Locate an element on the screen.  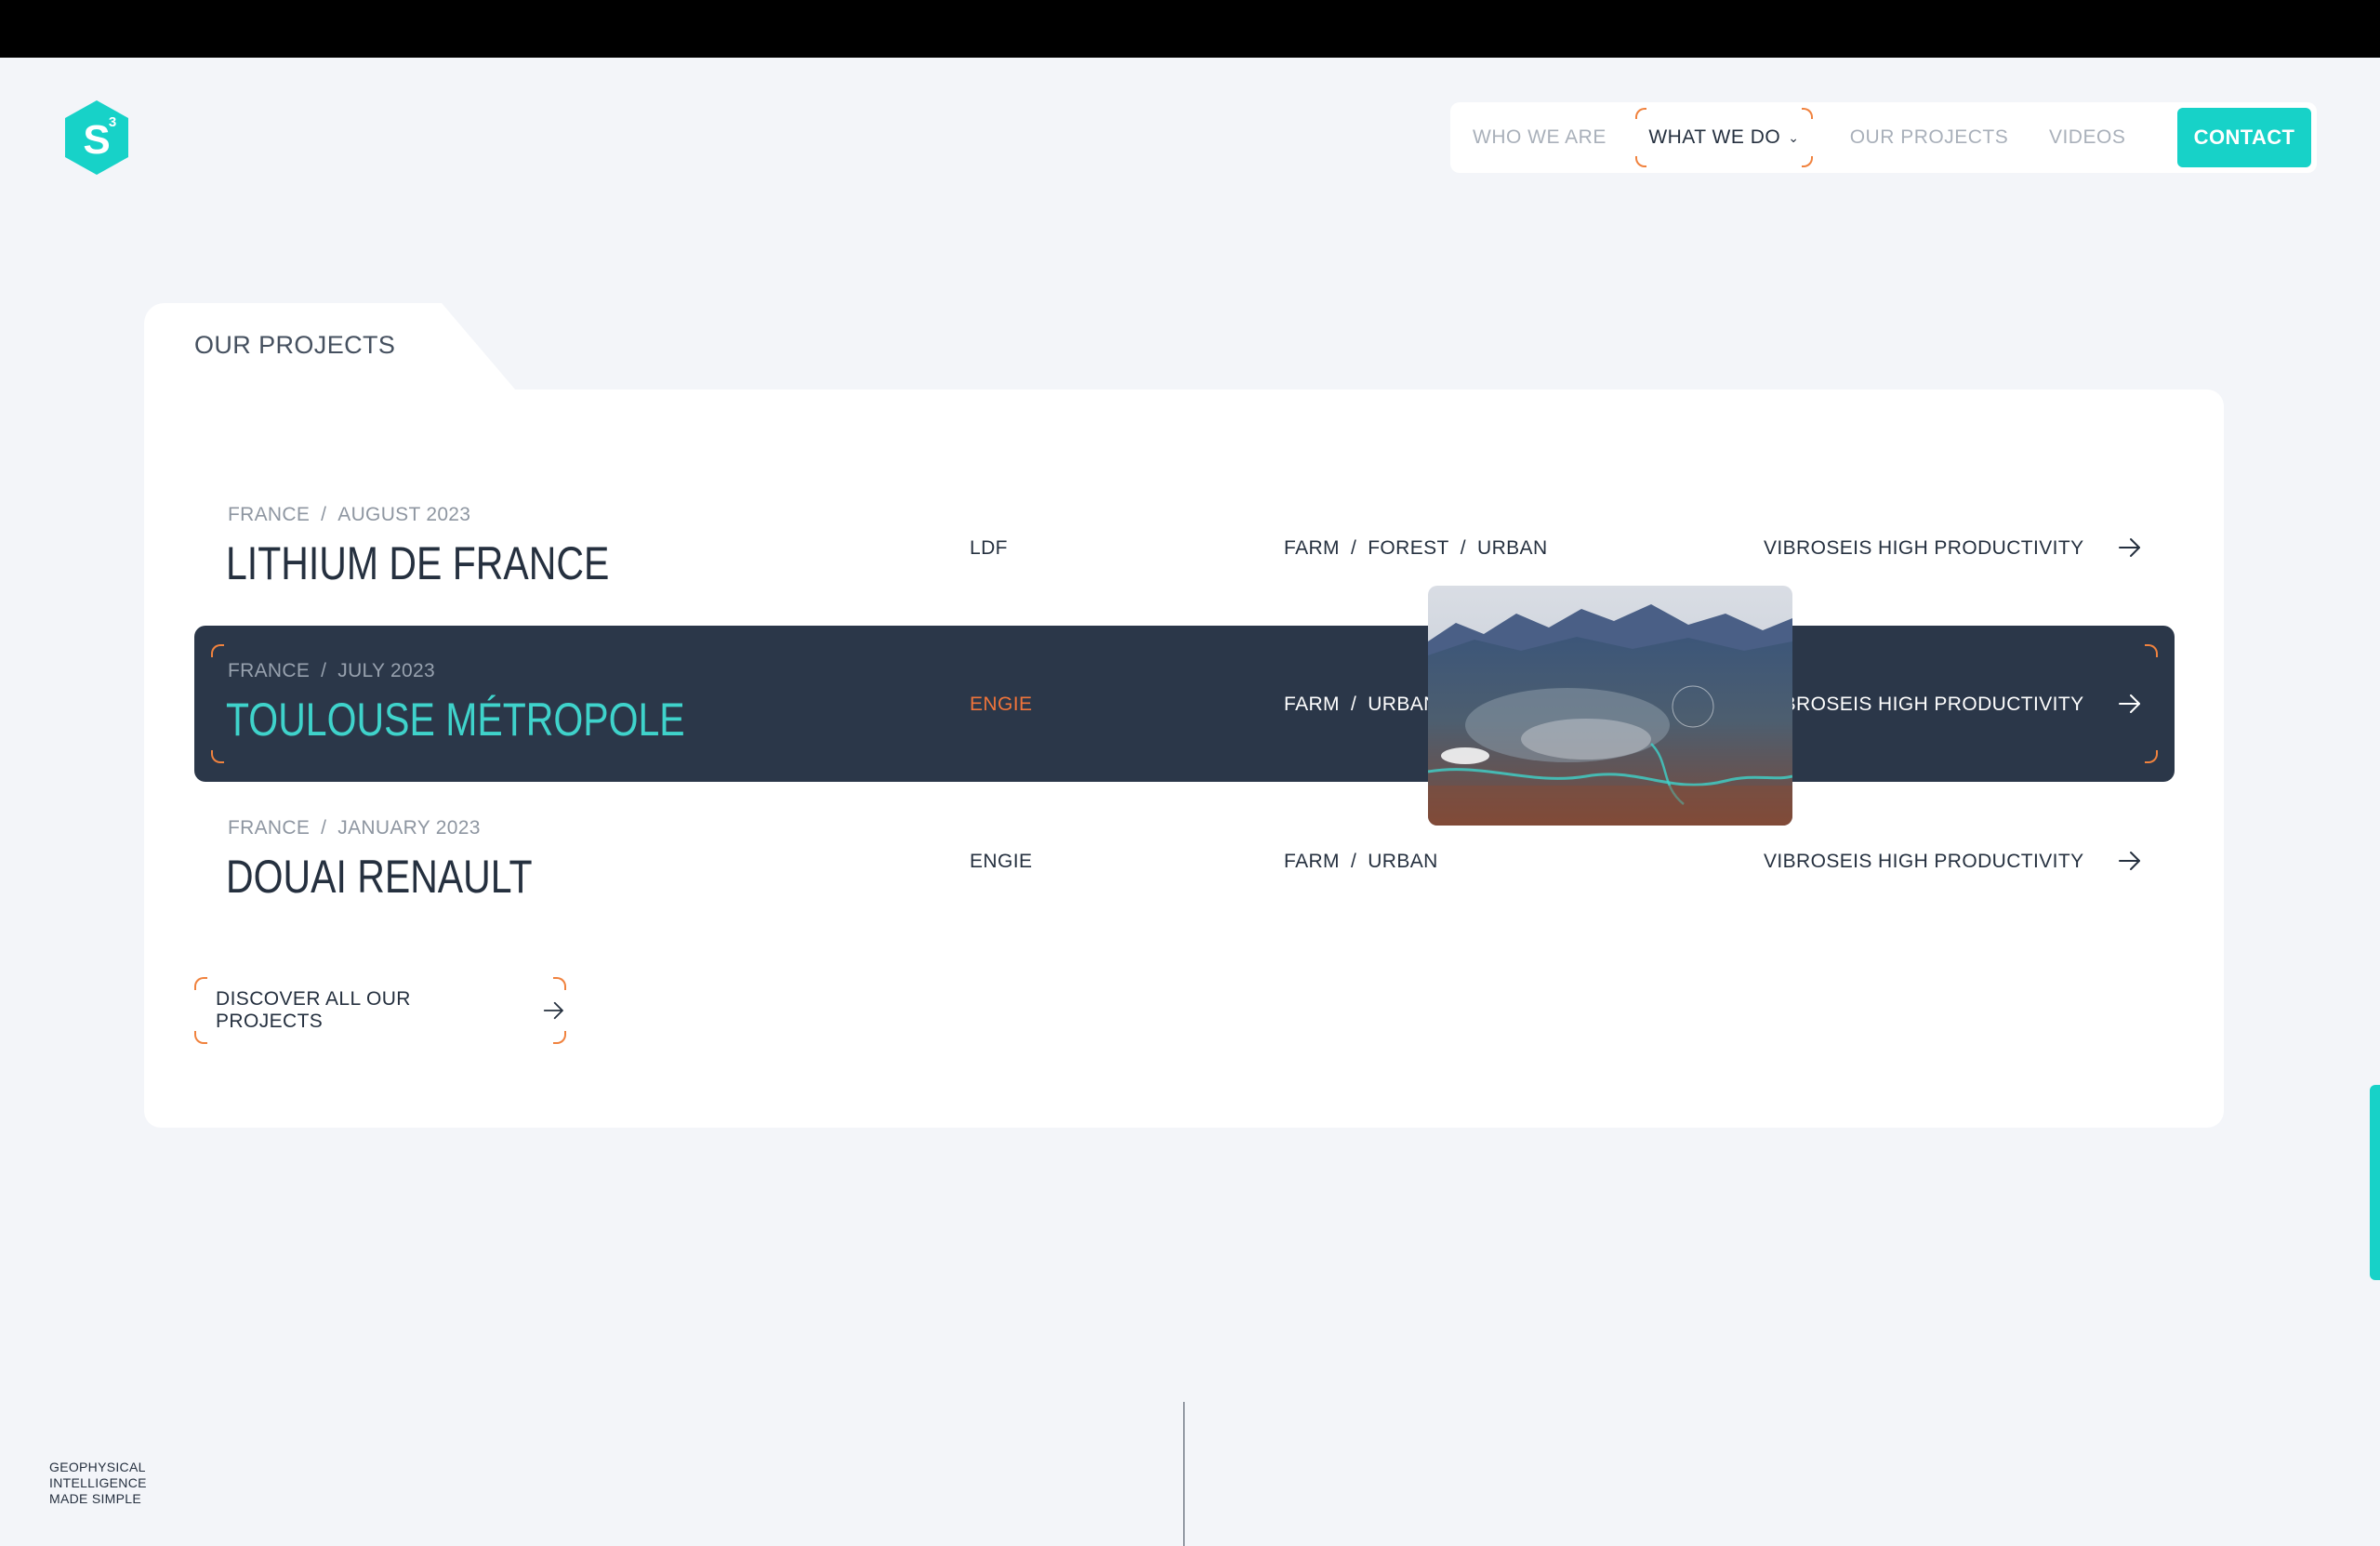
nav-what-we-do: WHAT WE DO ⌄ is located at coordinates (1724, 137).